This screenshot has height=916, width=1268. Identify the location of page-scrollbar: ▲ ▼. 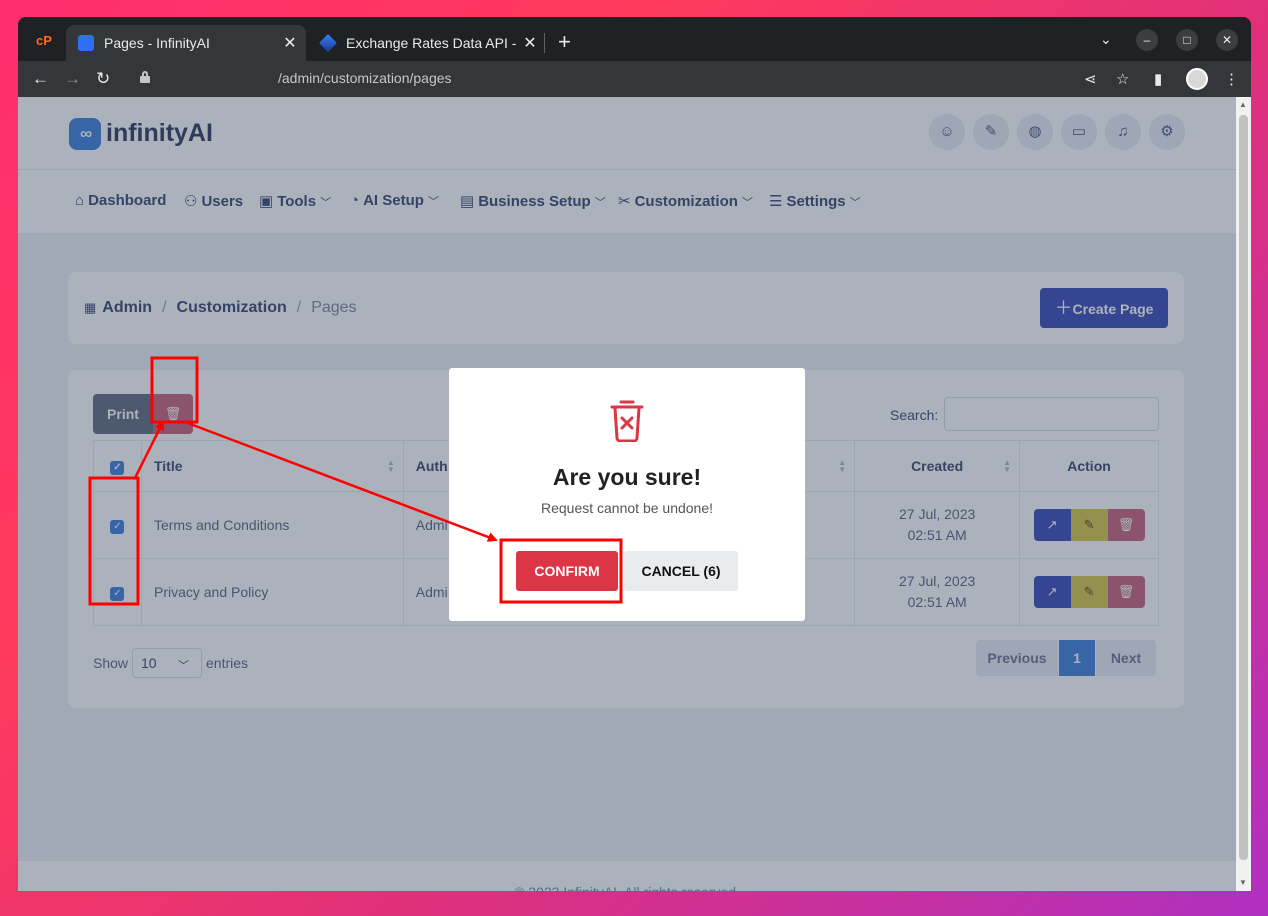
(1243, 494).